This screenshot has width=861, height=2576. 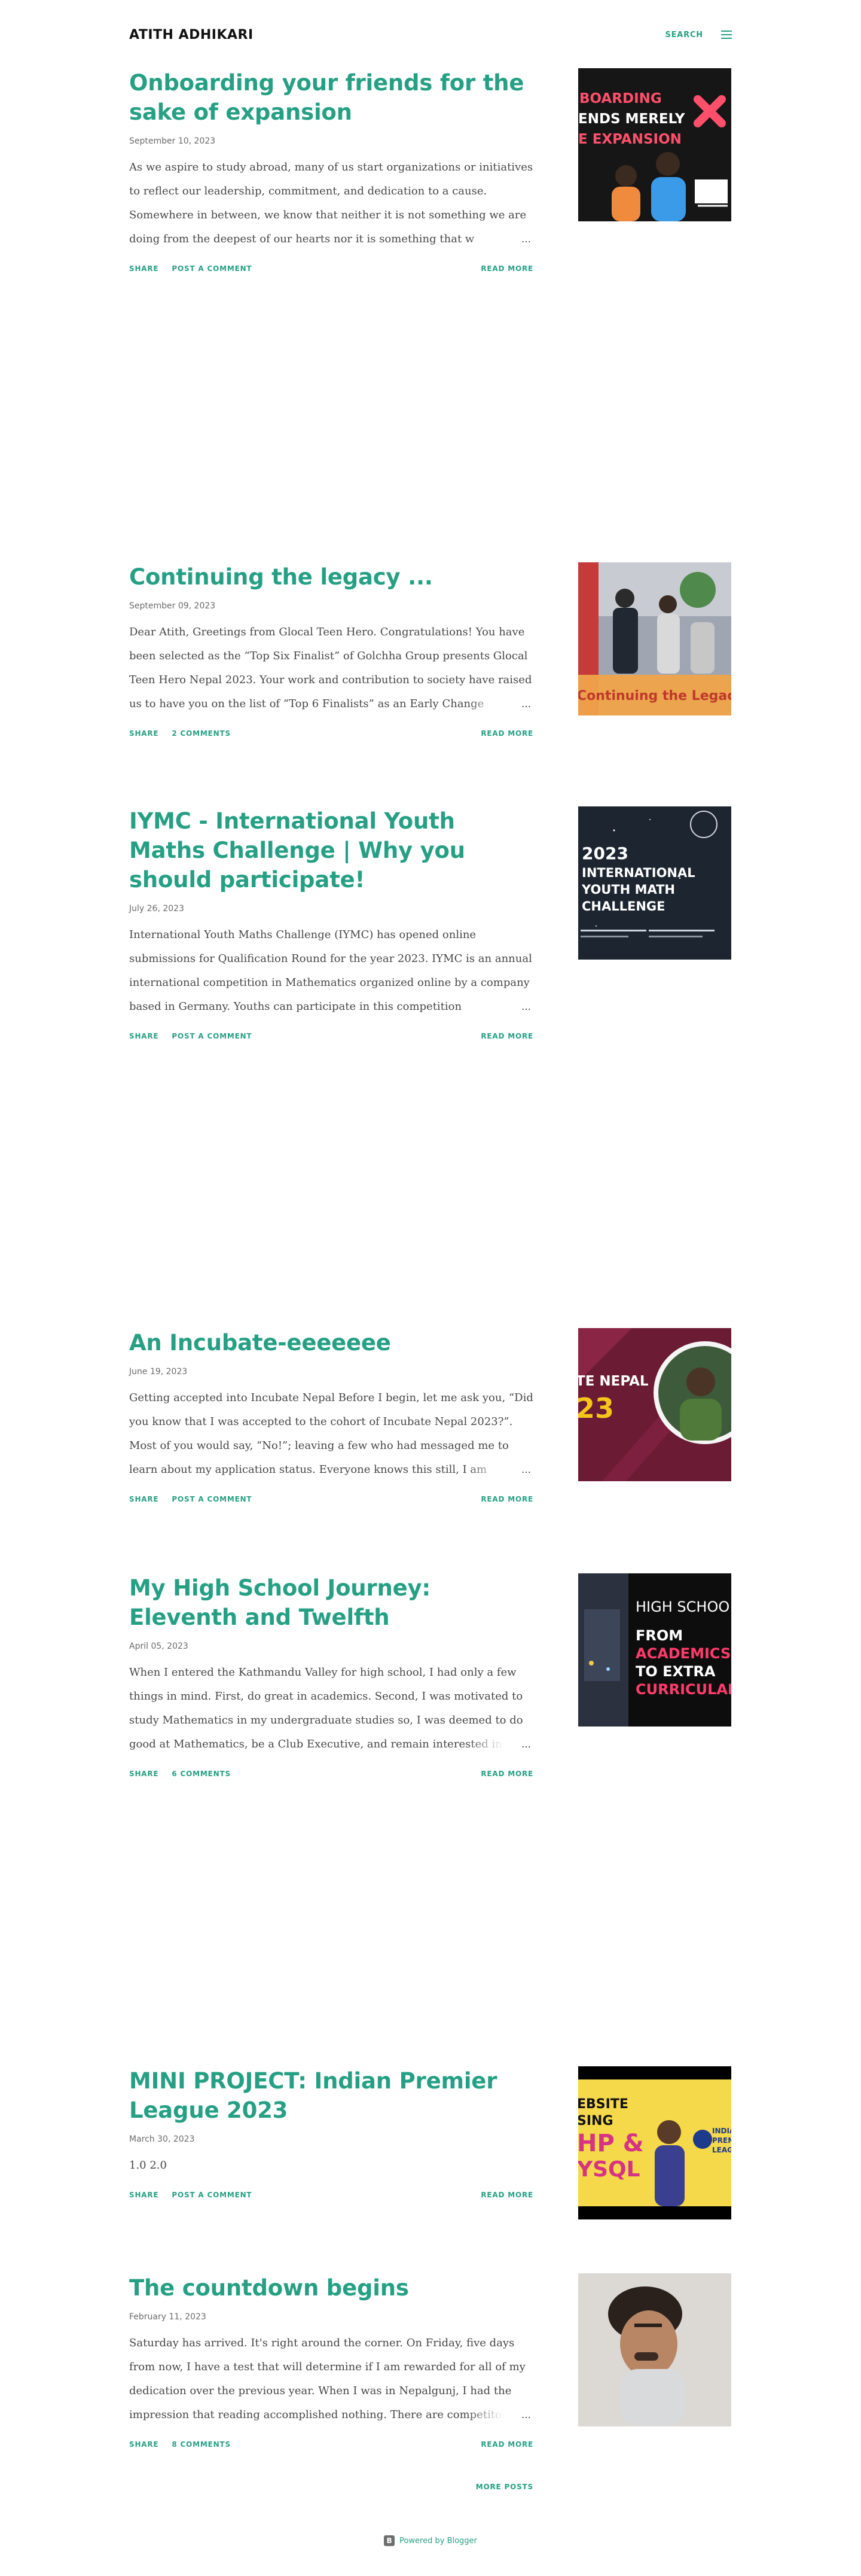 What do you see at coordinates (659, 1635) in the screenshot?
I see `thumb-text: FROM` at bounding box center [659, 1635].